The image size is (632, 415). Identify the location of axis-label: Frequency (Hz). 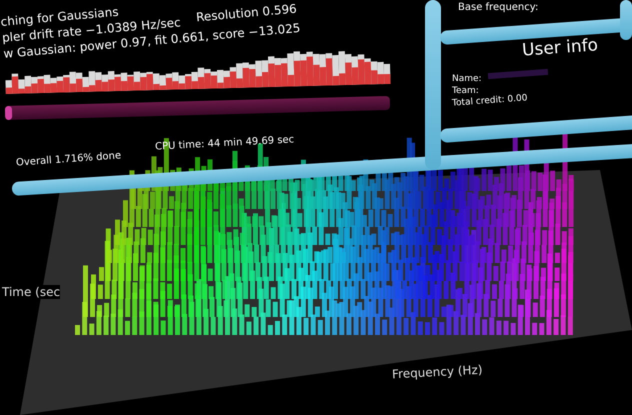
(437, 372).